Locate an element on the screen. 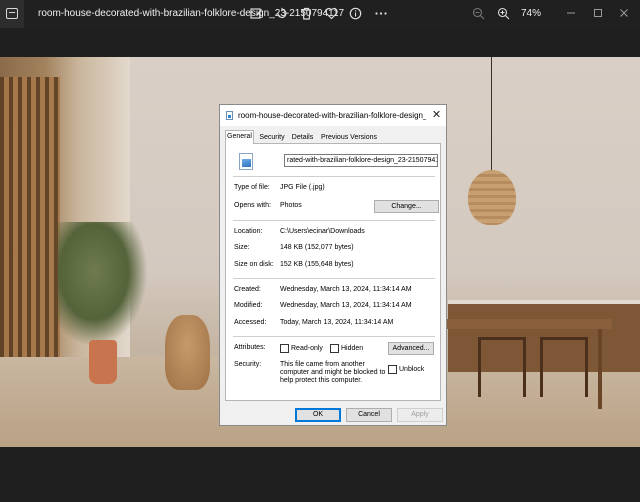 This screenshot has width=640, height=502. photo-vase is located at coordinates (187, 352).